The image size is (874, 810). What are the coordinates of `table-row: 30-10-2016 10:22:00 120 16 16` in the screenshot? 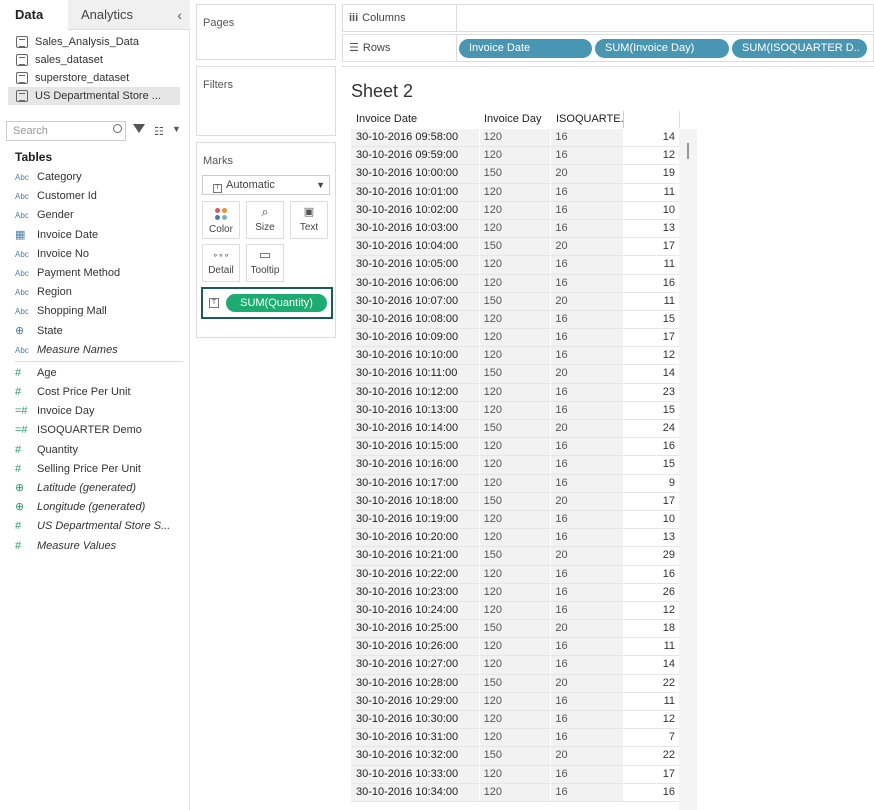 It's located at (515, 574).